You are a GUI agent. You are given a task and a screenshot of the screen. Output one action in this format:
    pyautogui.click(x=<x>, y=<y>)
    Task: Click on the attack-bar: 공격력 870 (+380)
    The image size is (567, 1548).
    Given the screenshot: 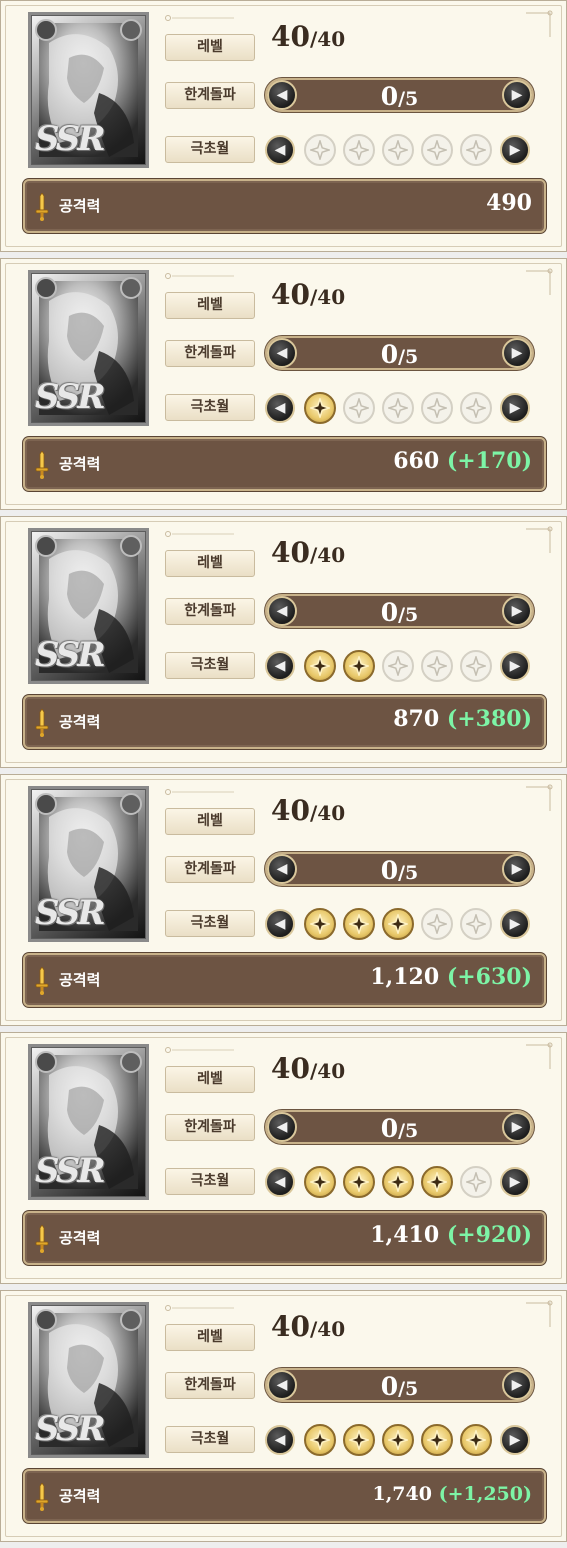 What is the action you would take?
    pyautogui.click(x=284, y=722)
    